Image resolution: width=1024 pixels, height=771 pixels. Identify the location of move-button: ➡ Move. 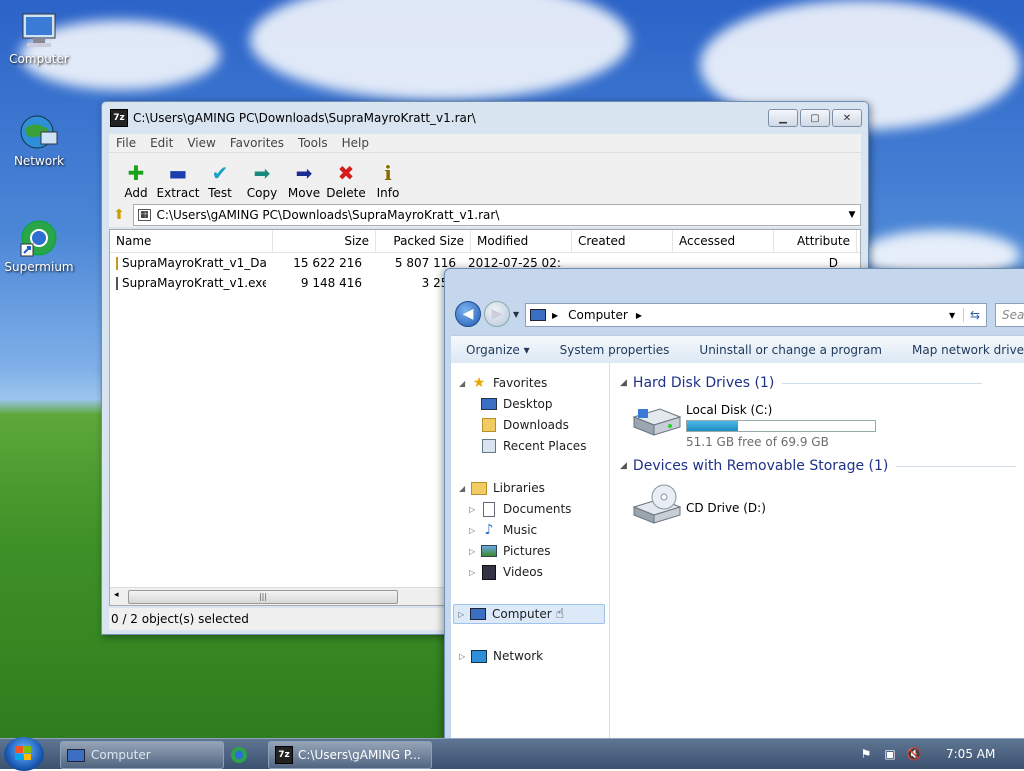
(304, 178).